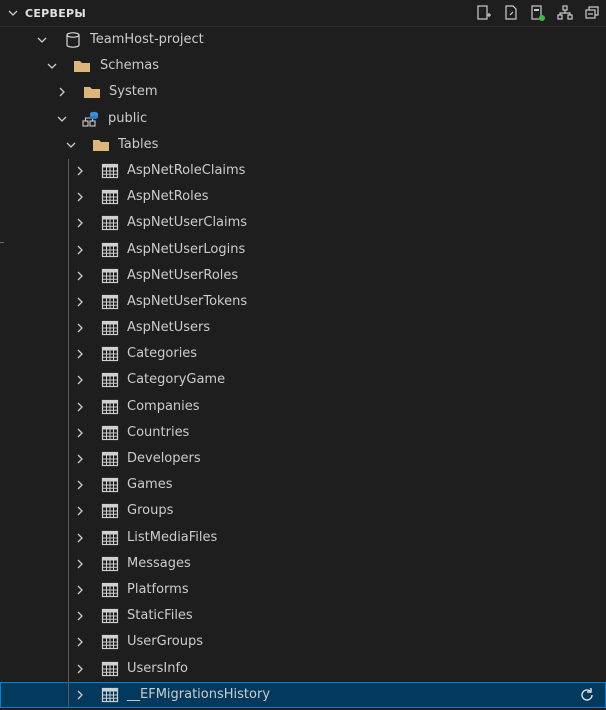 This screenshot has width=606, height=710. I want to click on table-row: Platforms, so click(303, 590).